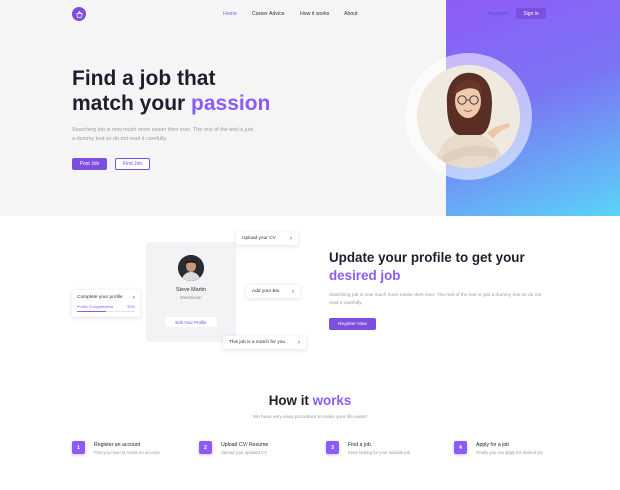  What do you see at coordinates (332, 447) in the screenshot?
I see `step-number: 3` at bounding box center [332, 447].